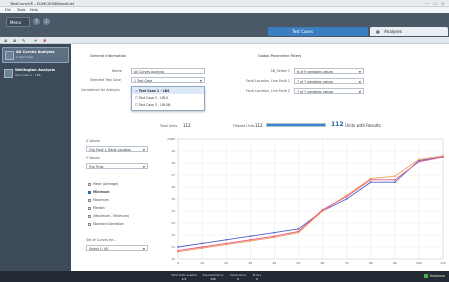 The image size is (449, 282). I want to click on considered-label: Considered for Analysis, so click(100, 90).